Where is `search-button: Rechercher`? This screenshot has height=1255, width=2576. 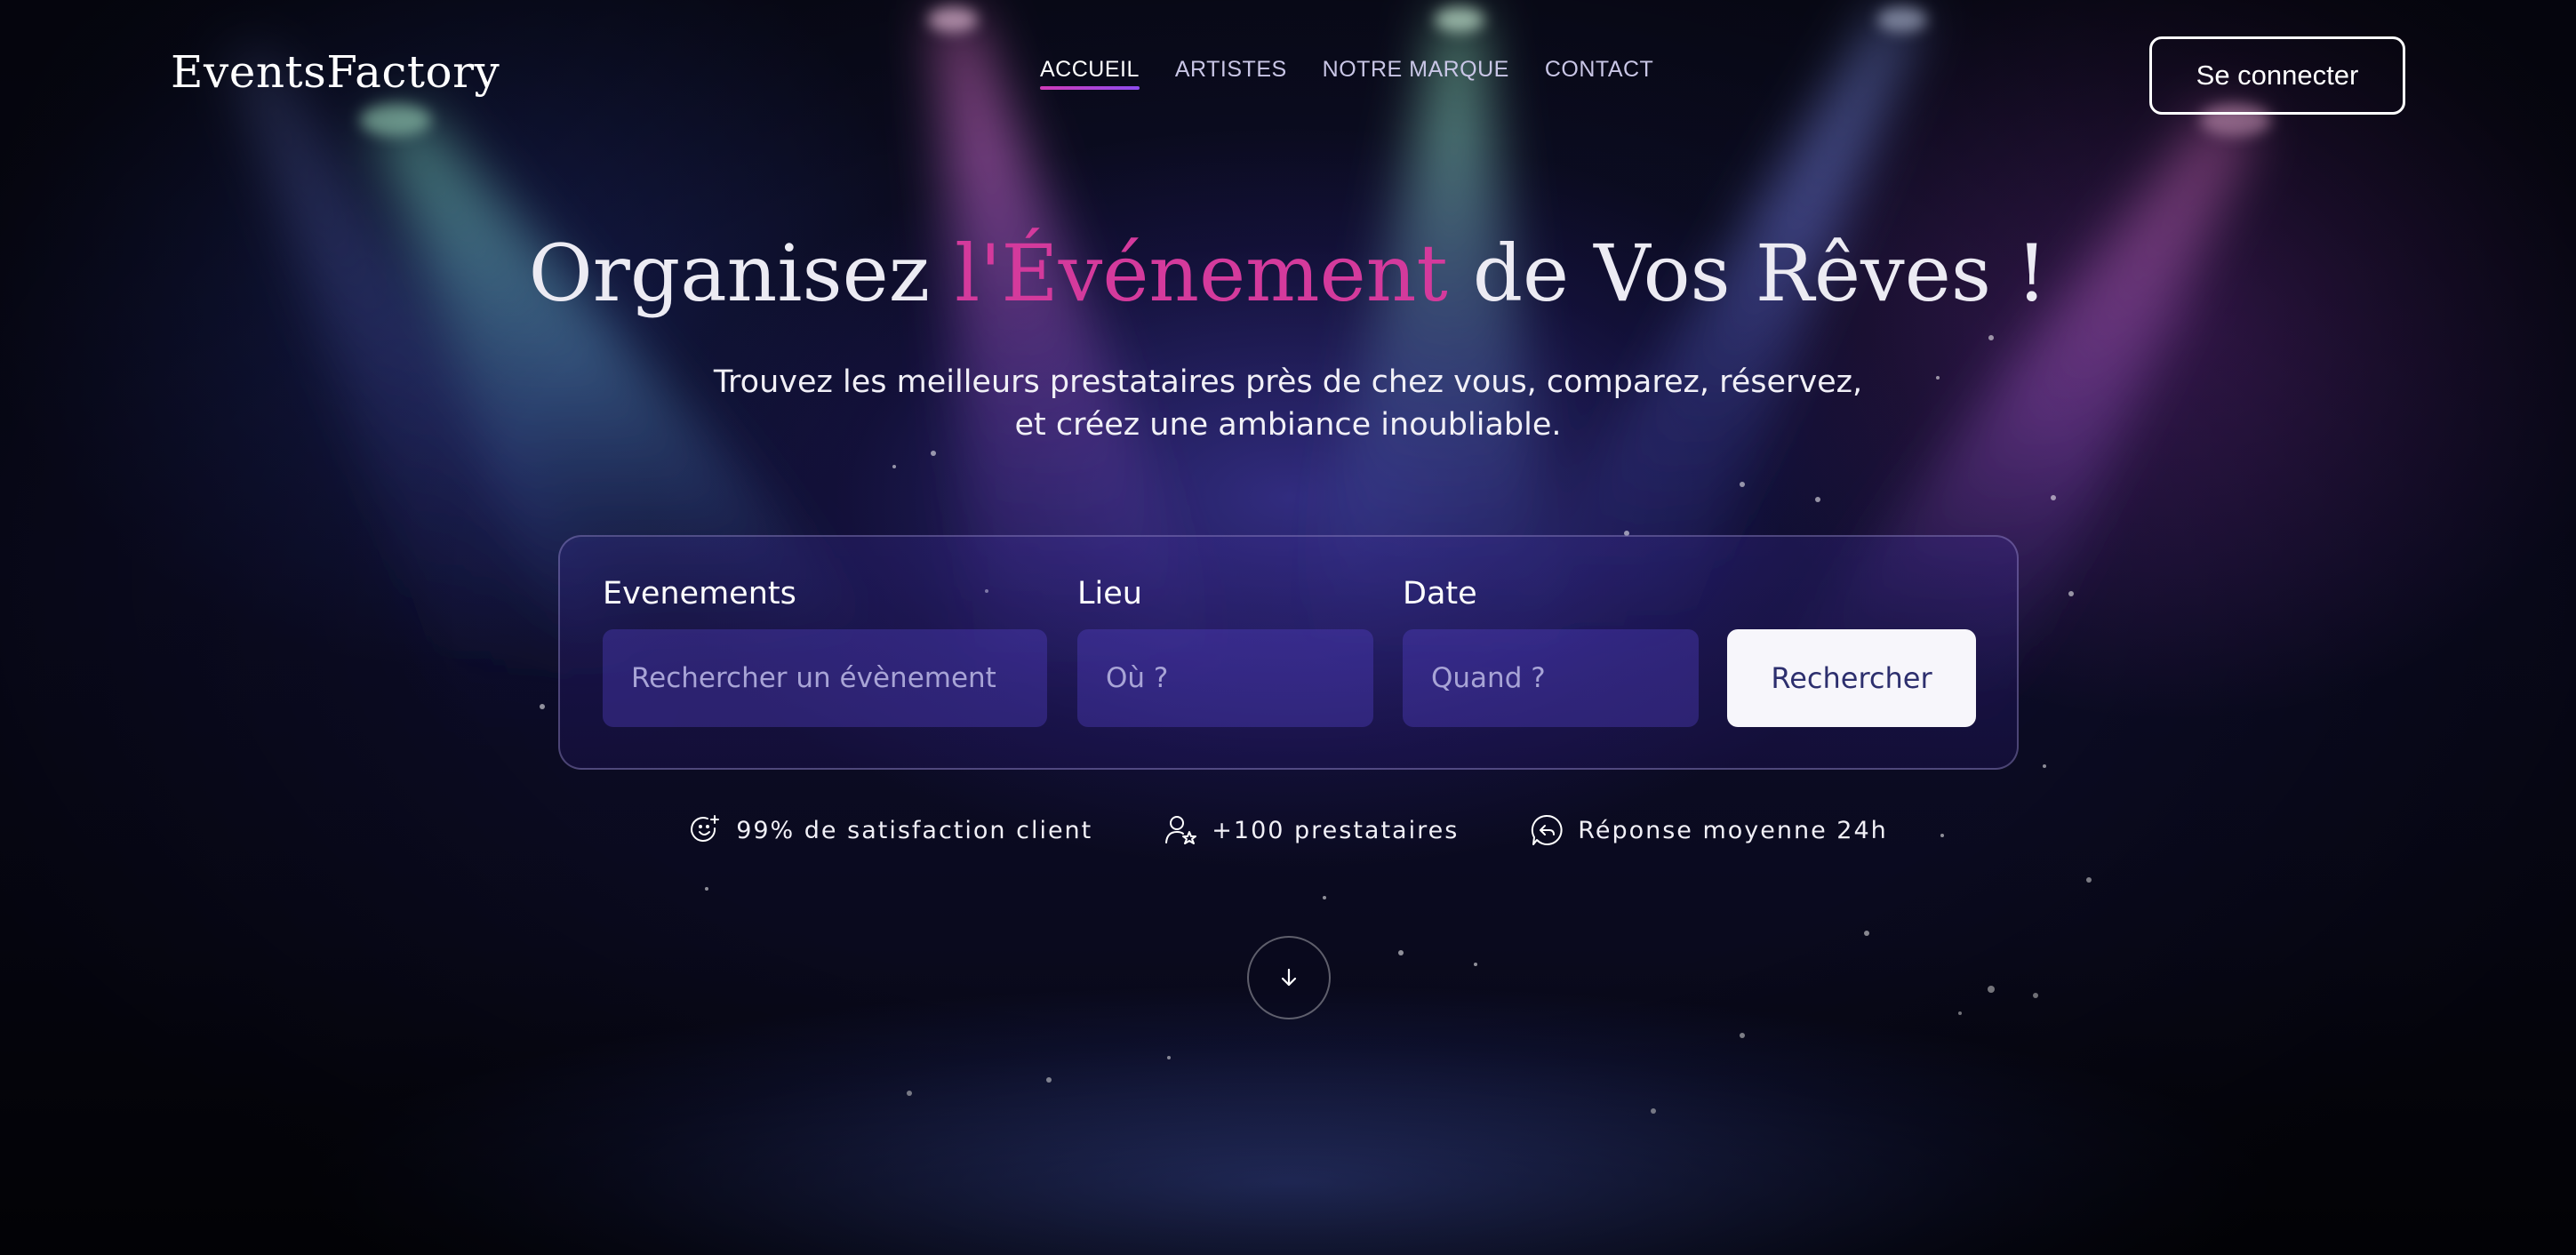 search-button: Rechercher is located at coordinates (1851, 678).